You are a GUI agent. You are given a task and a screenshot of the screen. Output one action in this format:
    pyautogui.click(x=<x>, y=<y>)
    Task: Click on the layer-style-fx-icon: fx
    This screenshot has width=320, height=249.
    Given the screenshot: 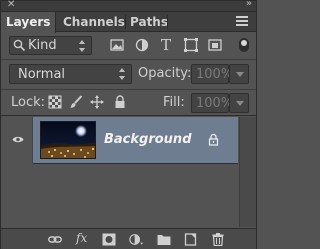 What is the action you would take?
    pyautogui.click(x=83, y=238)
    